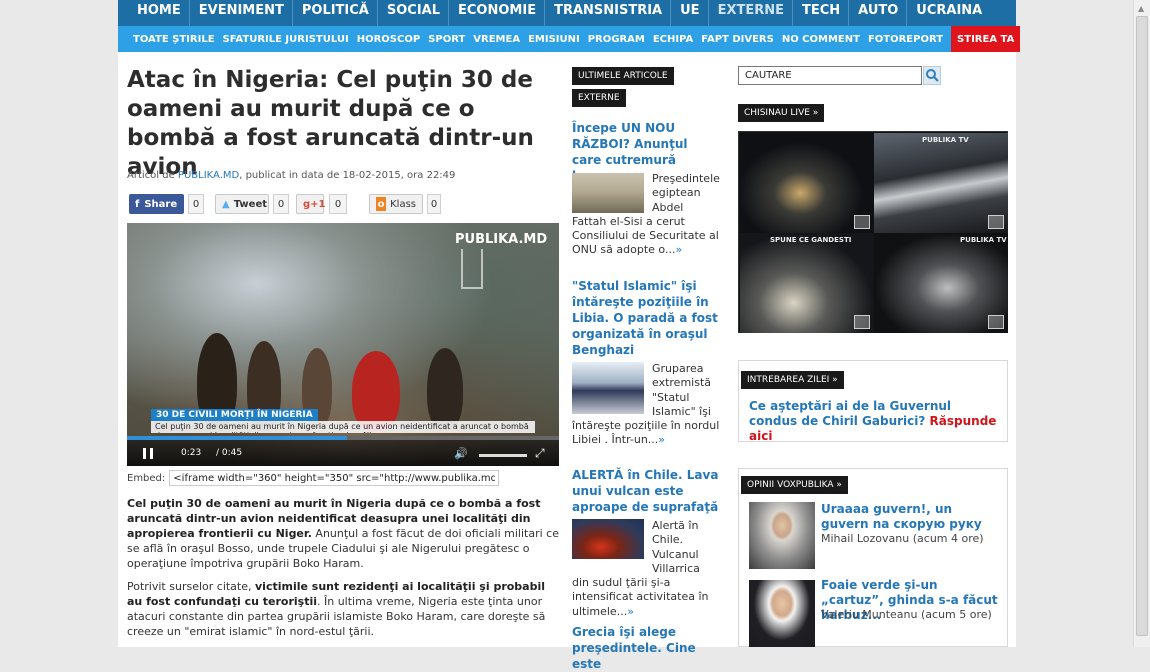  I want to click on camera-2-badge, so click(996, 222).